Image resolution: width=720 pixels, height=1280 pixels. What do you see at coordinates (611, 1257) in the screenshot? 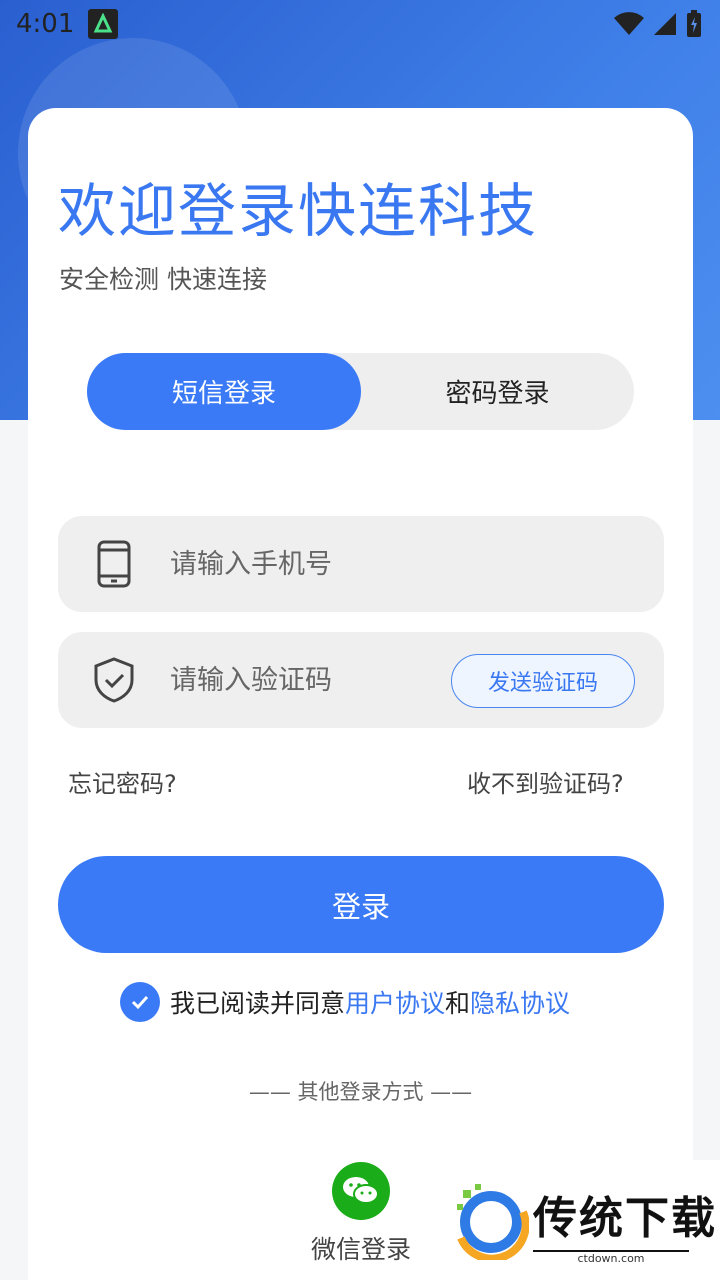
I see `watermark-url: ctdown.com` at bounding box center [611, 1257].